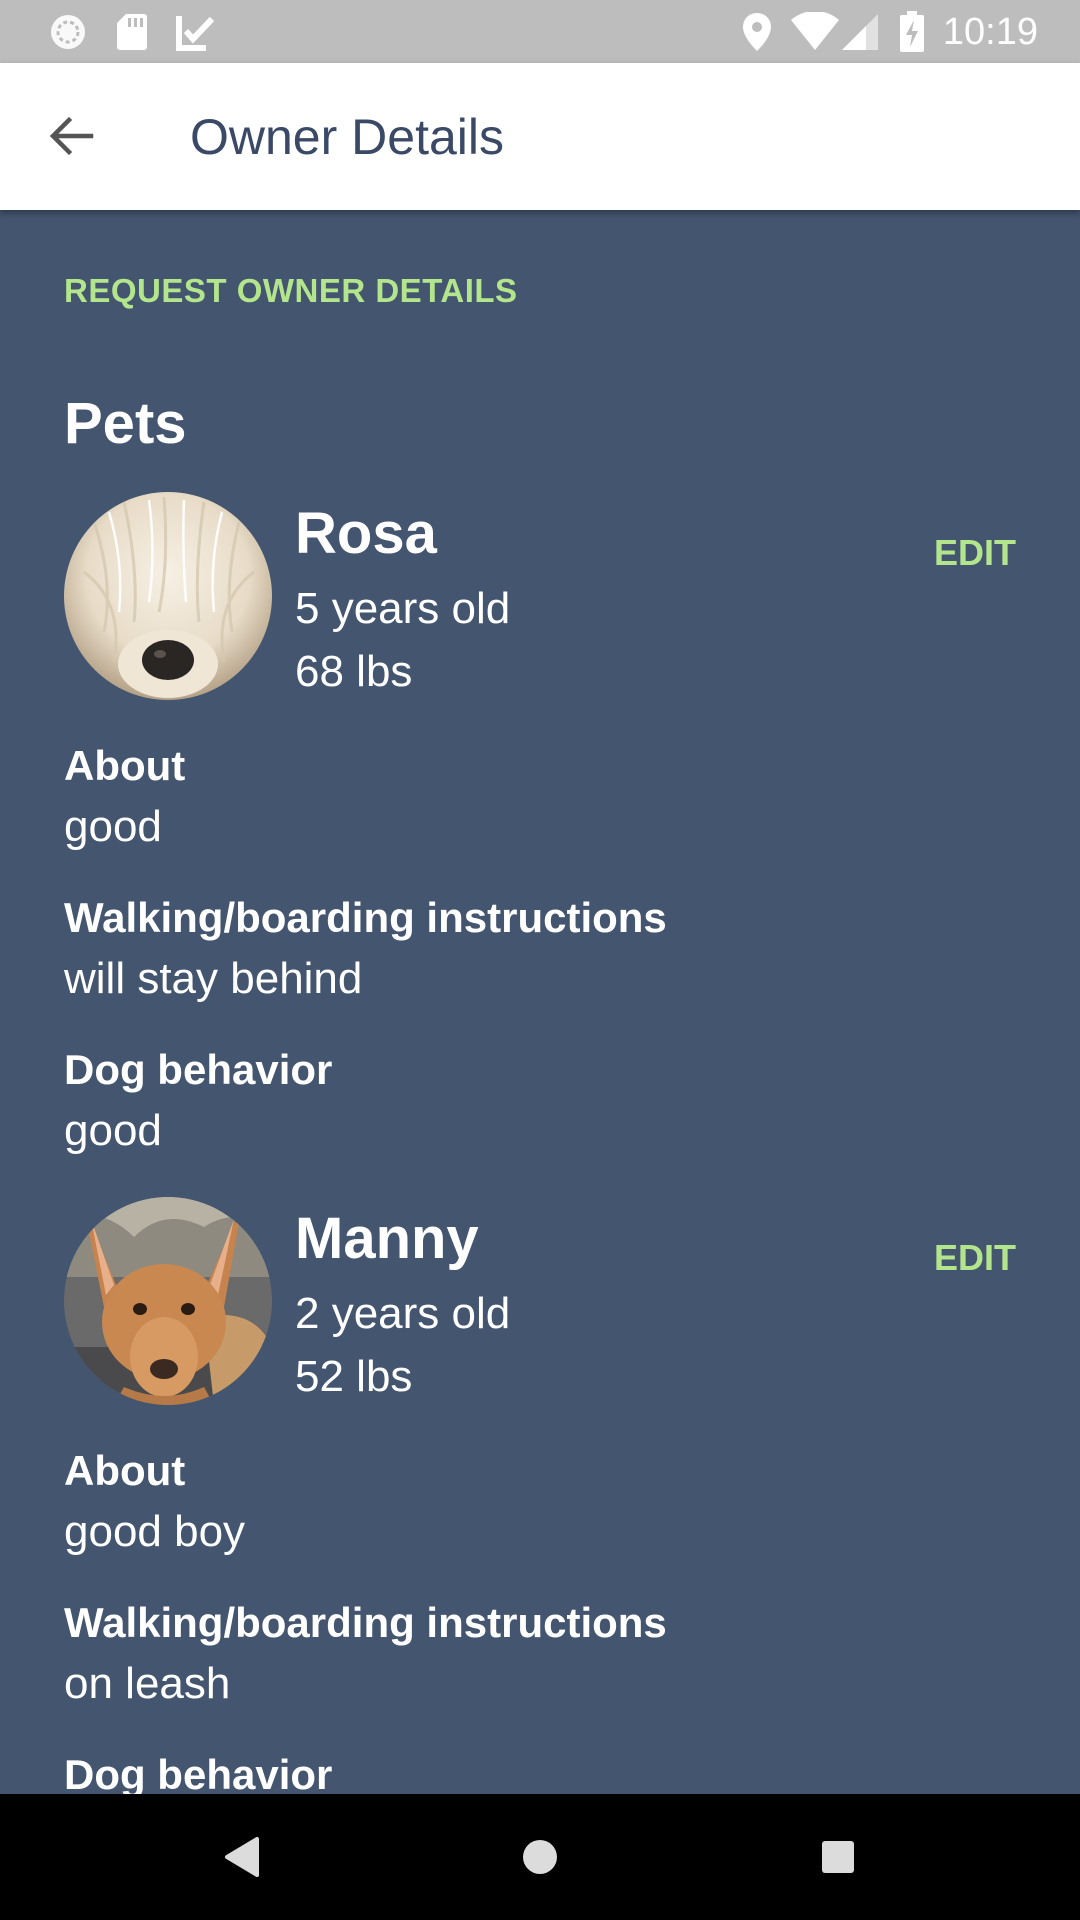 The width and height of the screenshot is (1080, 1920). I want to click on pets-section-title: Pets, so click(125, 423).